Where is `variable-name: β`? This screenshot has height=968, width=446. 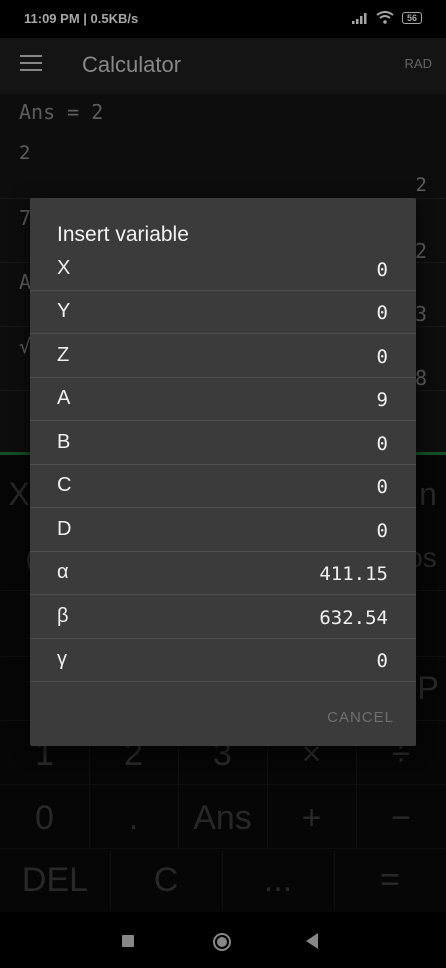 variable-name: β is located at coordinates (63, 616).